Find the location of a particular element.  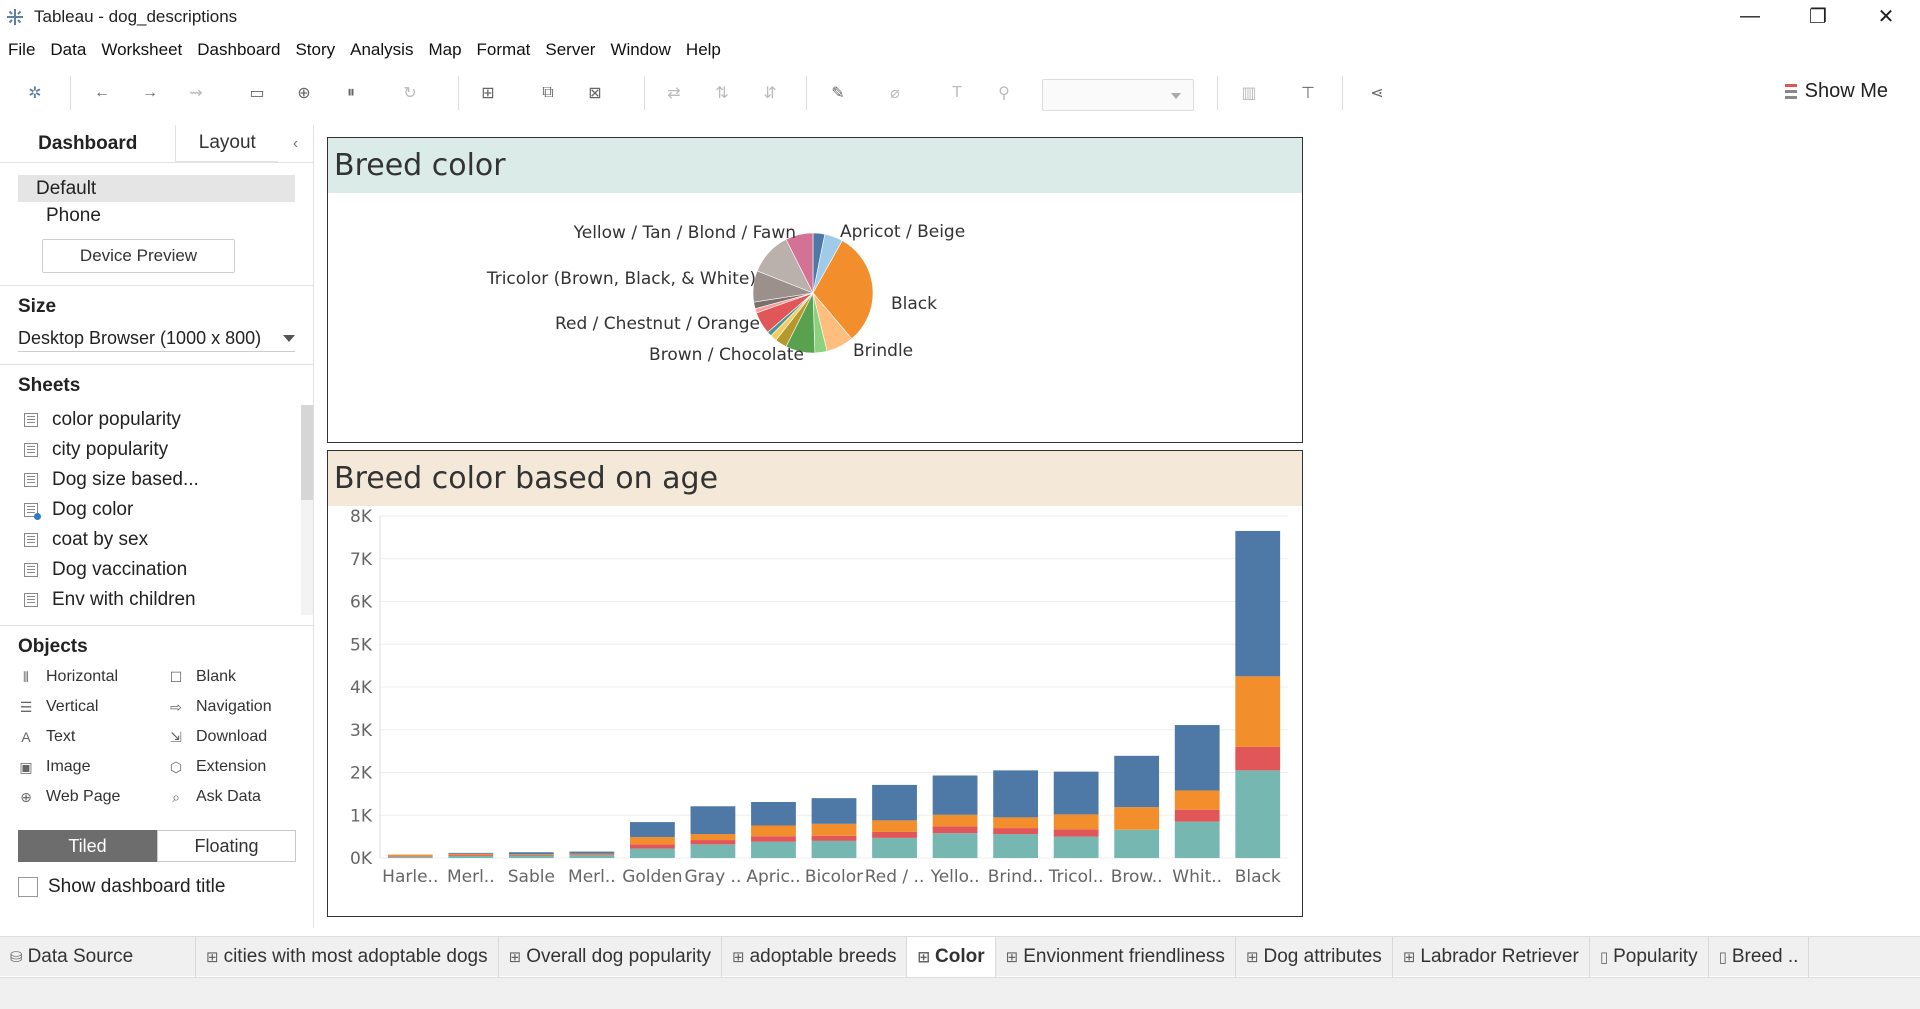

labels-icon: T is located at coordinates (957, 93).